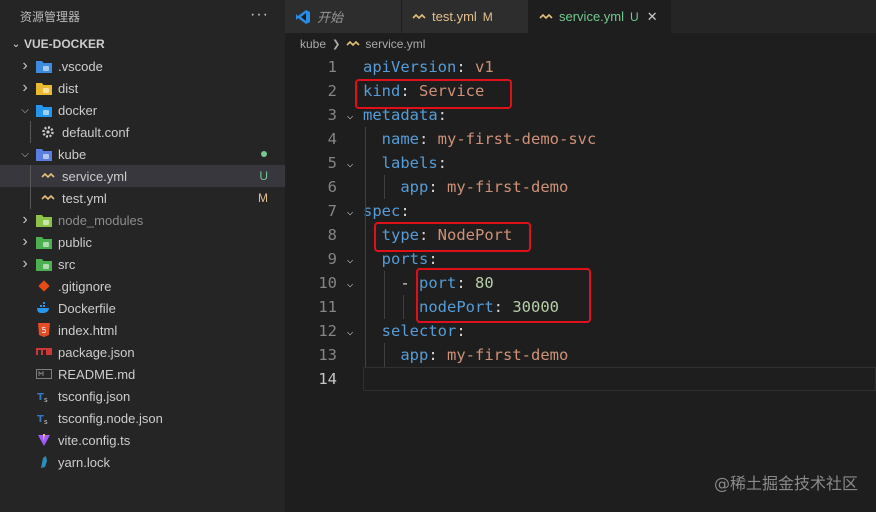  What do you see at coordinates (44, 242) in the screenshot?
I see `public-folder-icon` at bounding box center [44, 242].